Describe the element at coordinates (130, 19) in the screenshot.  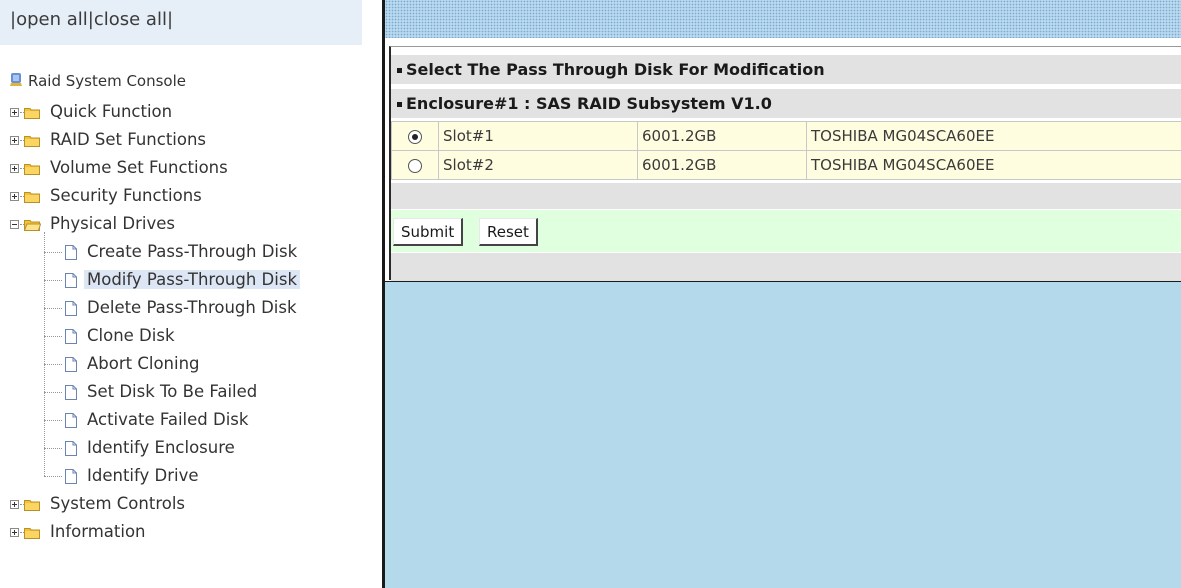
I see `close-all-link: close all` at that location.